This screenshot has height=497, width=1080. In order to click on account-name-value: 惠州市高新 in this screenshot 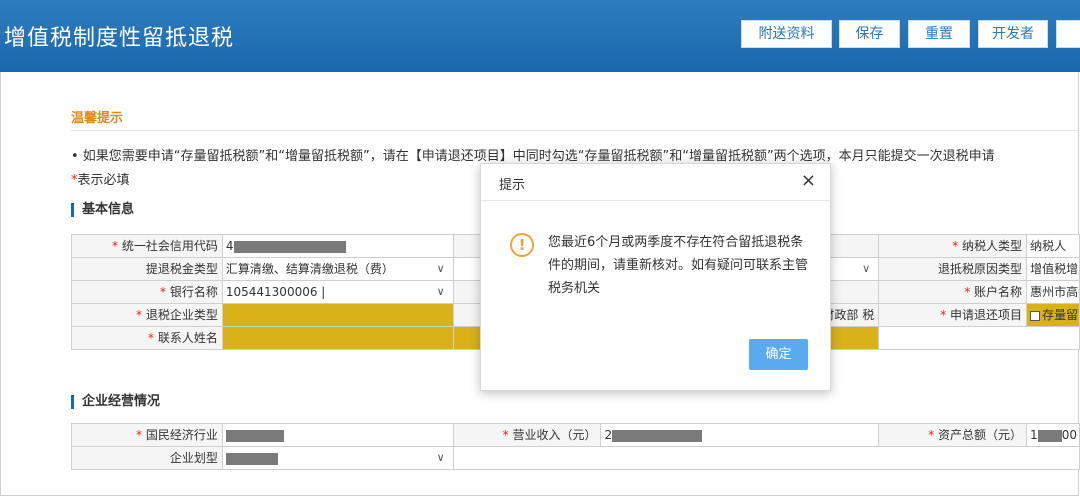, I will do `click(1053, 292)`.